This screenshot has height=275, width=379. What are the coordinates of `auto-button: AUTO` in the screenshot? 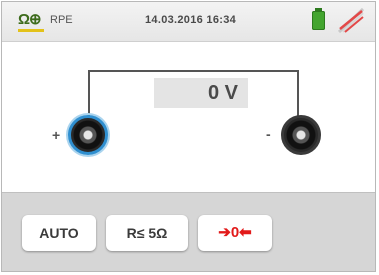 It's located at (59, 233).